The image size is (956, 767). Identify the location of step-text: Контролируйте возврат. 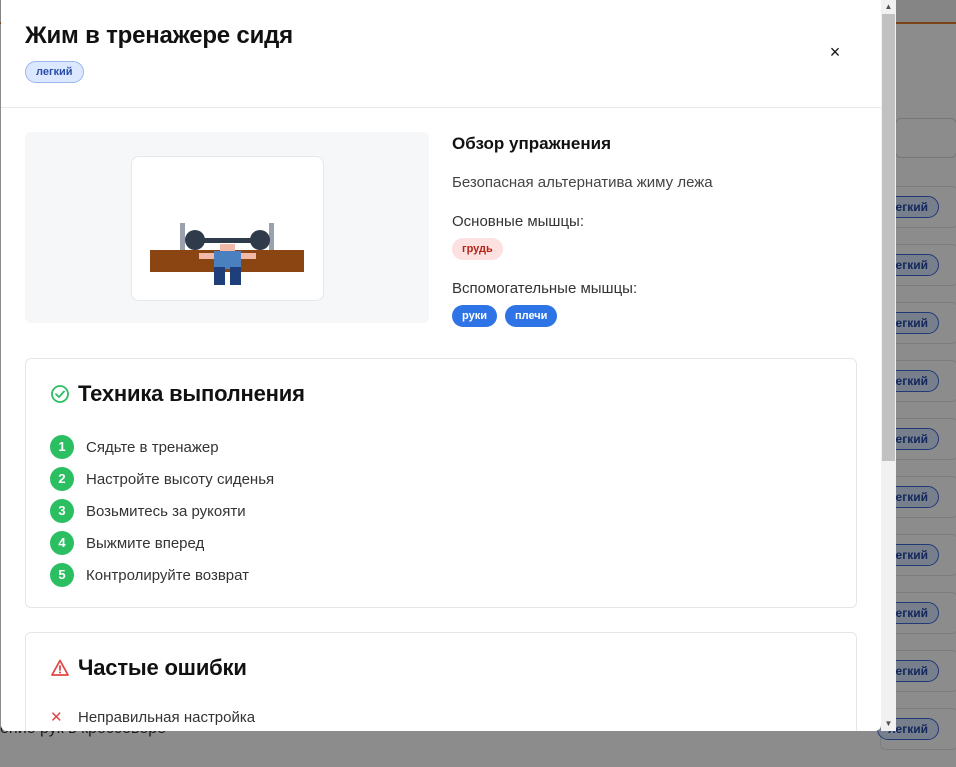
(168, 575).